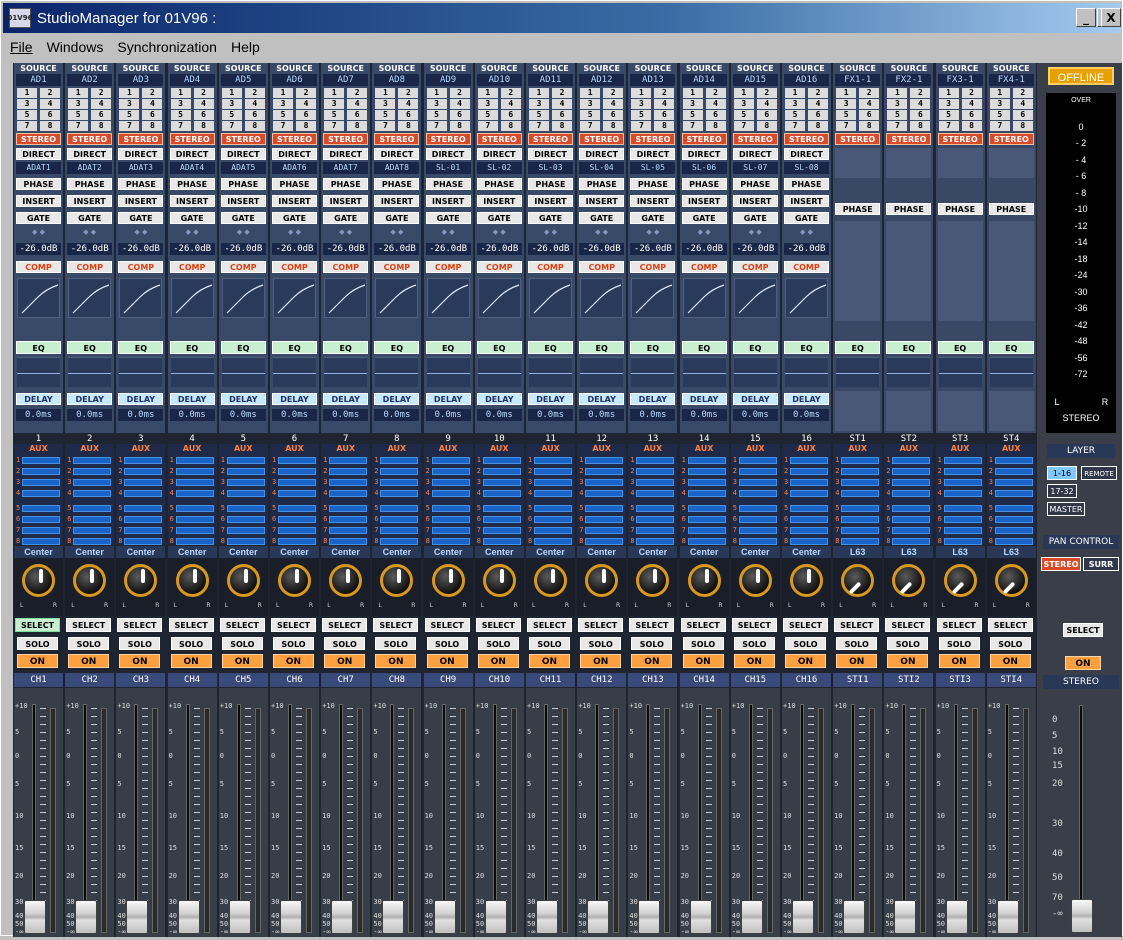 The width and height of the screenshot is (1123, 940). What do you see at coordinates (909, 80) in the screenshot?
I see `source-value: FX2-1` at bounding box center [909, 80].